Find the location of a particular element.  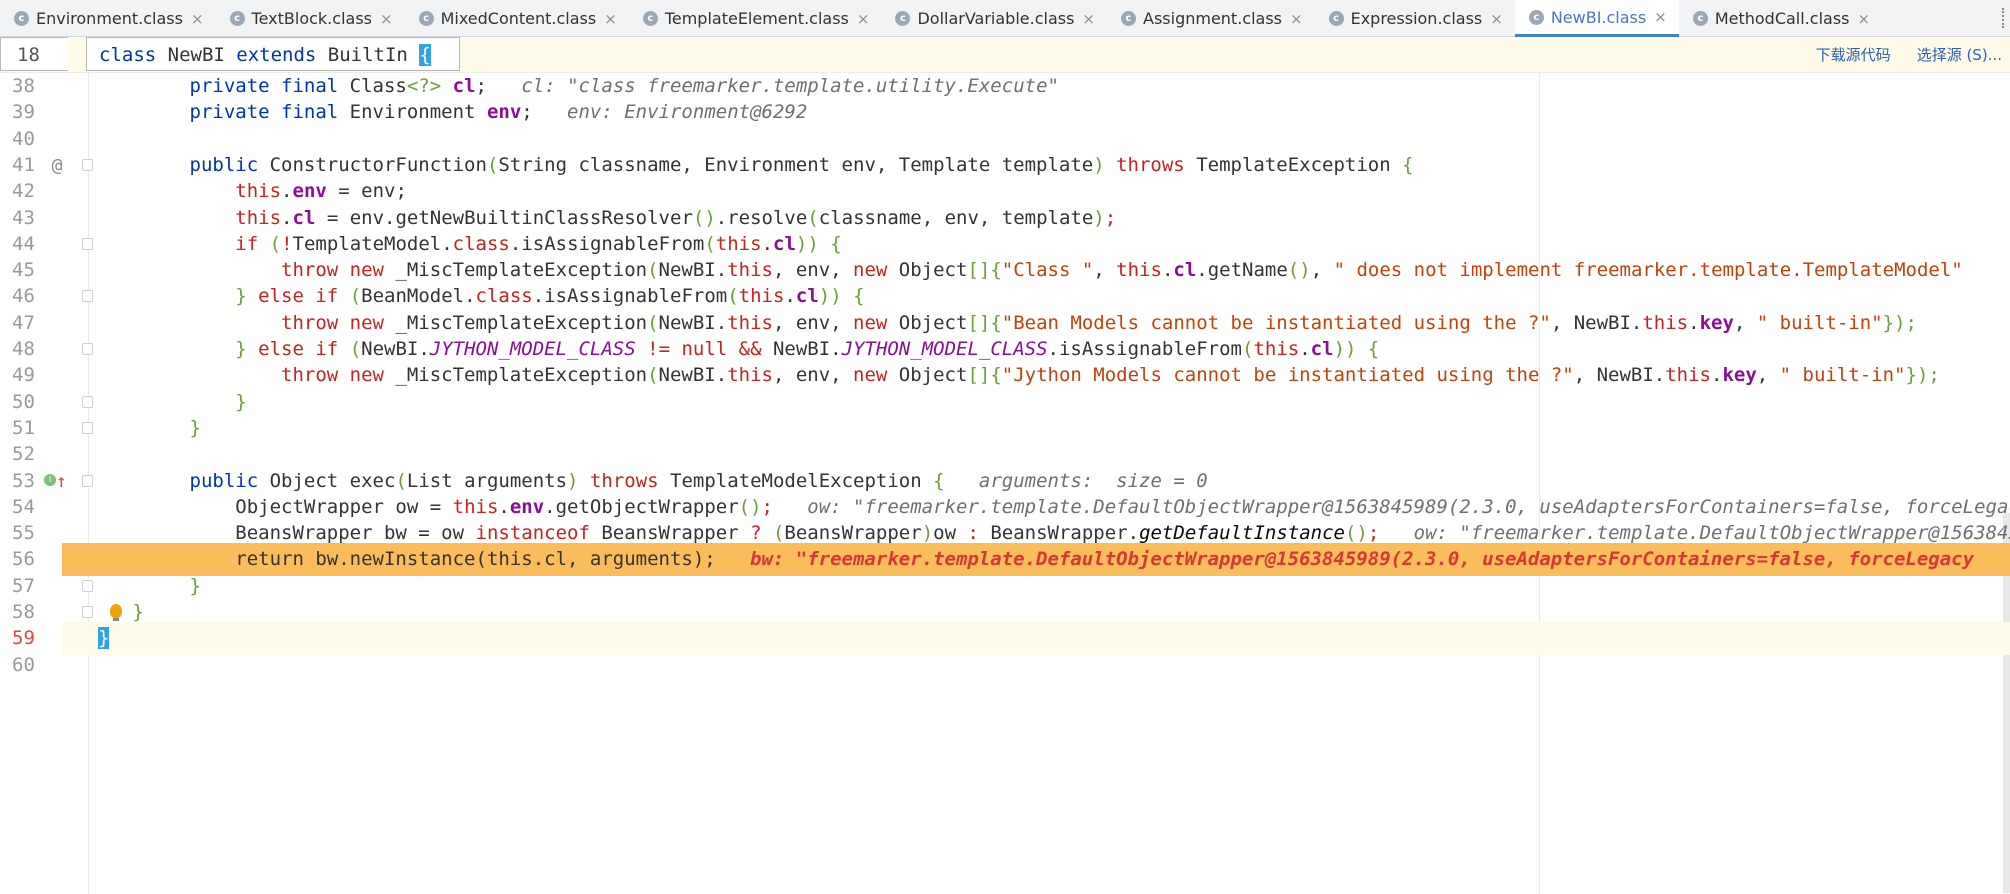

code-token: getDefaultInstance is located at coordinates (1242, 533).